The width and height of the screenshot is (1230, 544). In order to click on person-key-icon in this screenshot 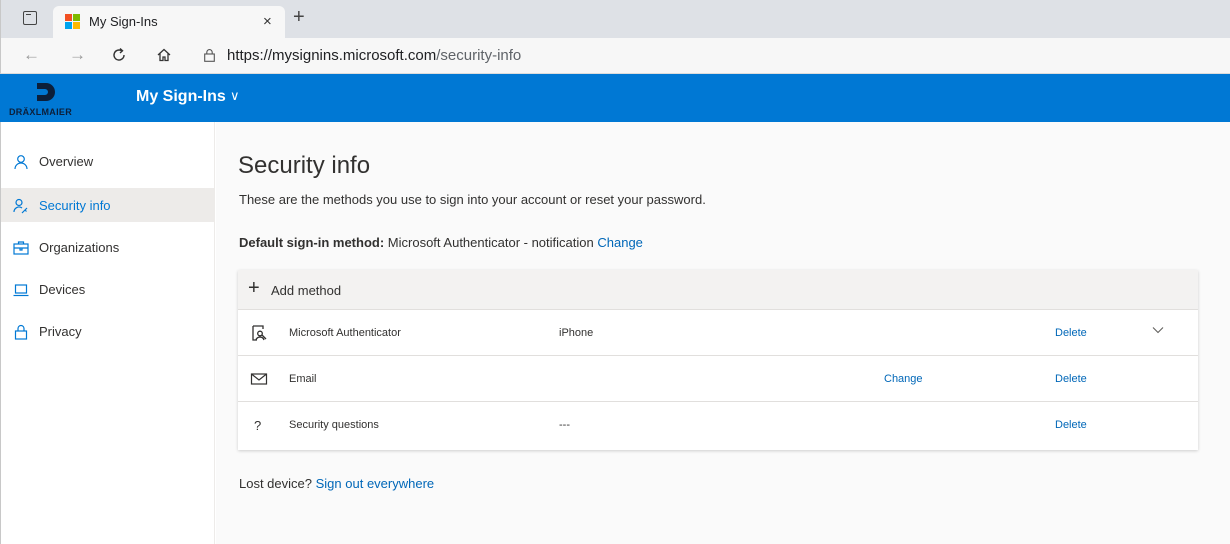, I will do `click(20, 206)`.